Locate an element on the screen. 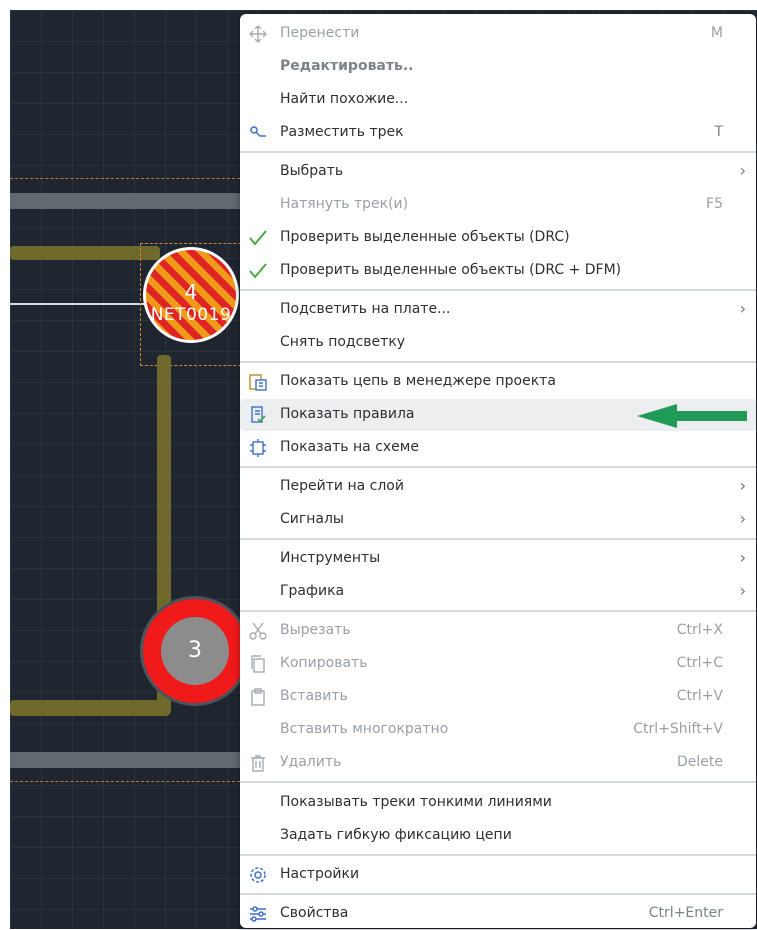  menu-item-label: Разместить трек is located at coordinates (342, 132).